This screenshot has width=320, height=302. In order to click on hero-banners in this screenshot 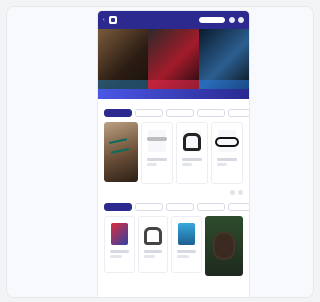, I will do `click(173, 59)`.